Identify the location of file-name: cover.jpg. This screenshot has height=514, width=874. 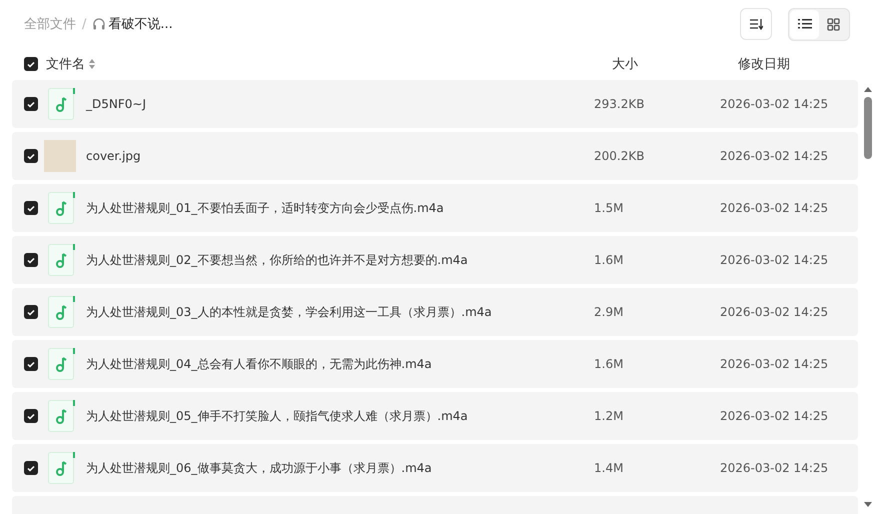
(114, 156).